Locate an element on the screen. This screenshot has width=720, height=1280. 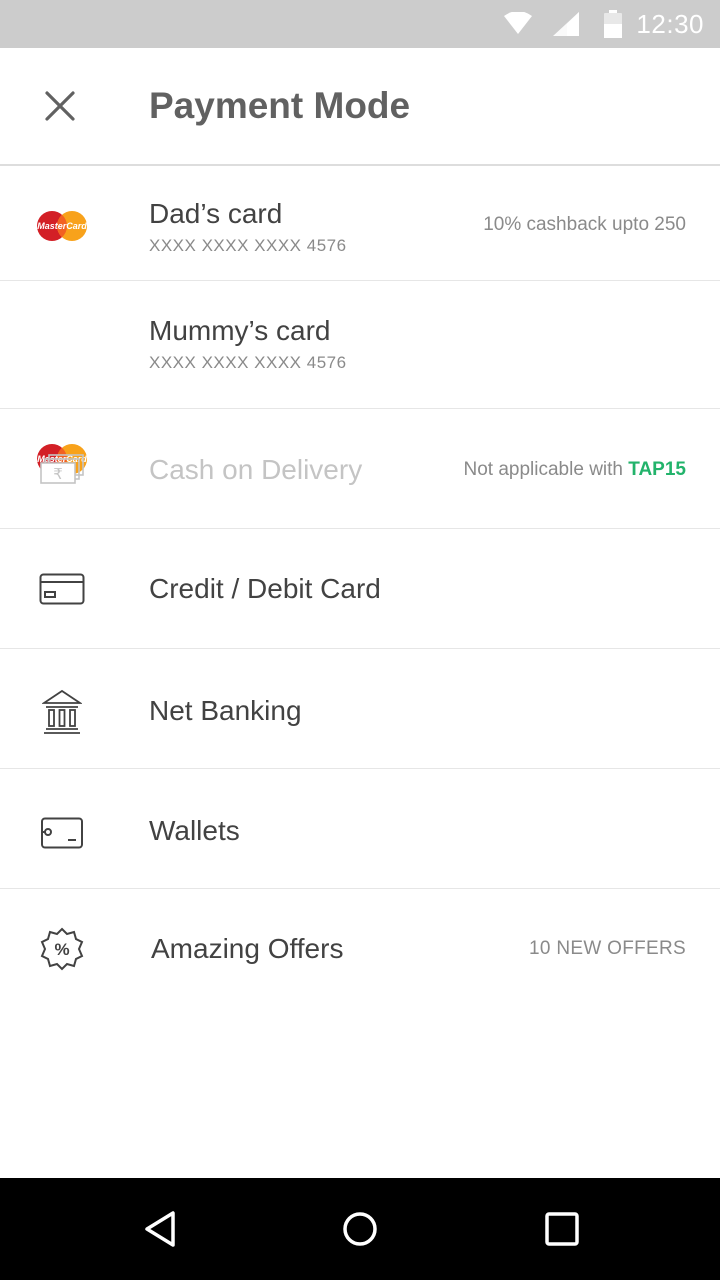
back-icon is located at coordinates (160, 1229).